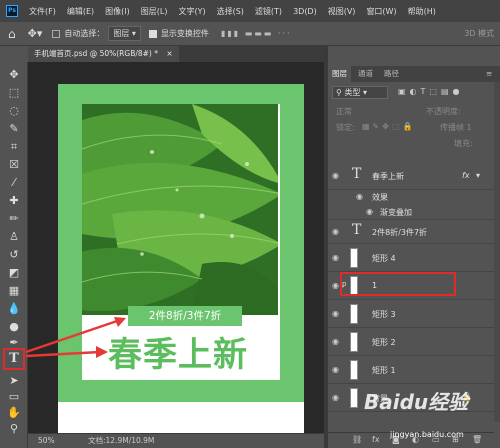 The width and height of the screenshot is (500, 448). Describe the element at coordinates (427, 434) in the screenshot. I see `watermark-url: jingyan.baidu.com` at that location.